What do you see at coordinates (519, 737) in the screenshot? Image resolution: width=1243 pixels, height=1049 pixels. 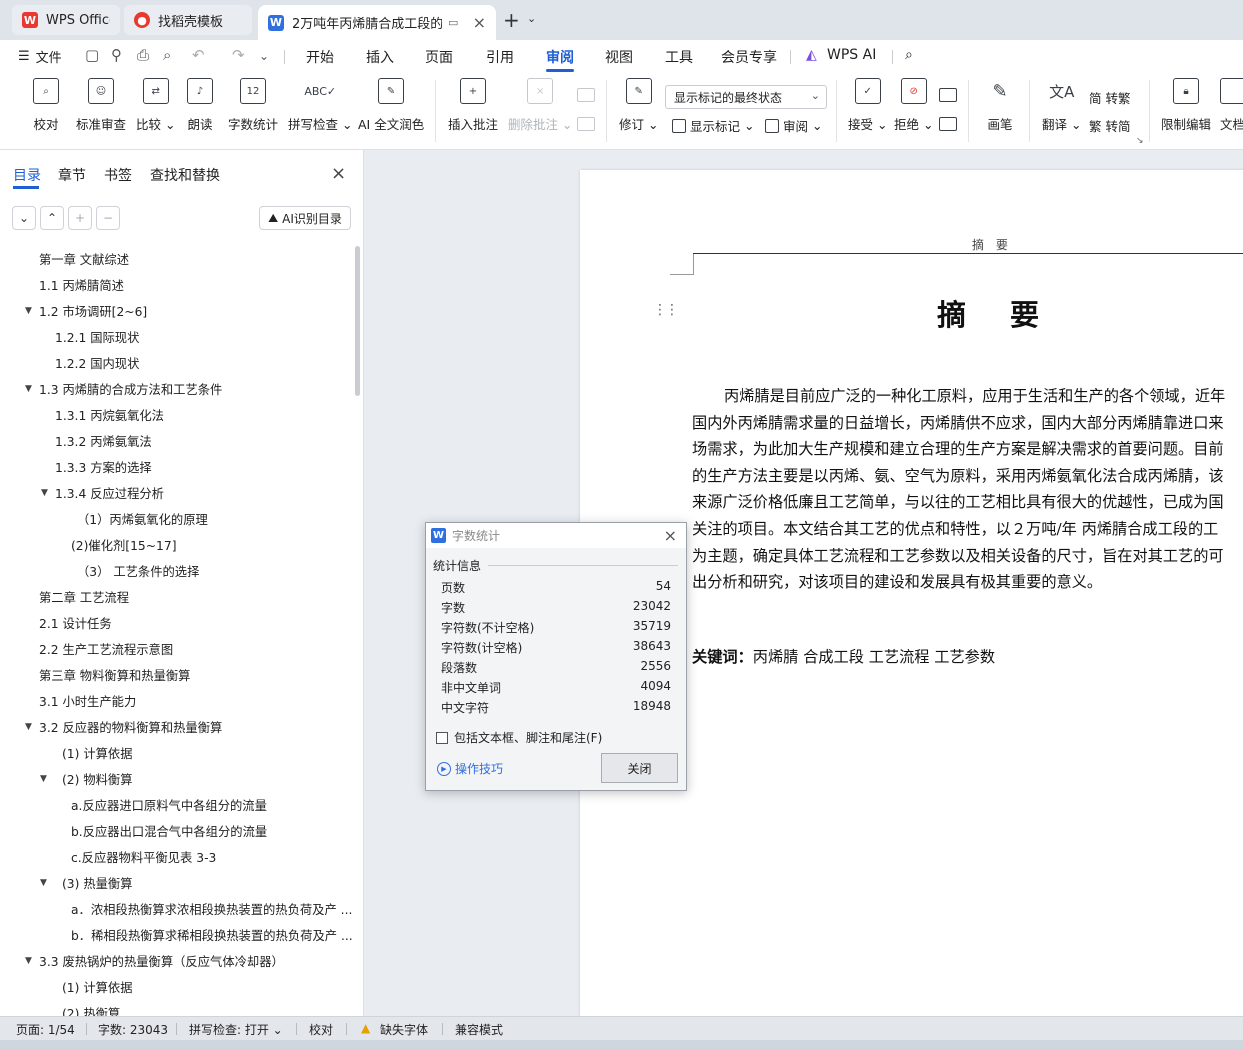 I see `include-textbox-checkbox: 包括文本框、脚注和尾注(F)` at bounding box center [519, 737].